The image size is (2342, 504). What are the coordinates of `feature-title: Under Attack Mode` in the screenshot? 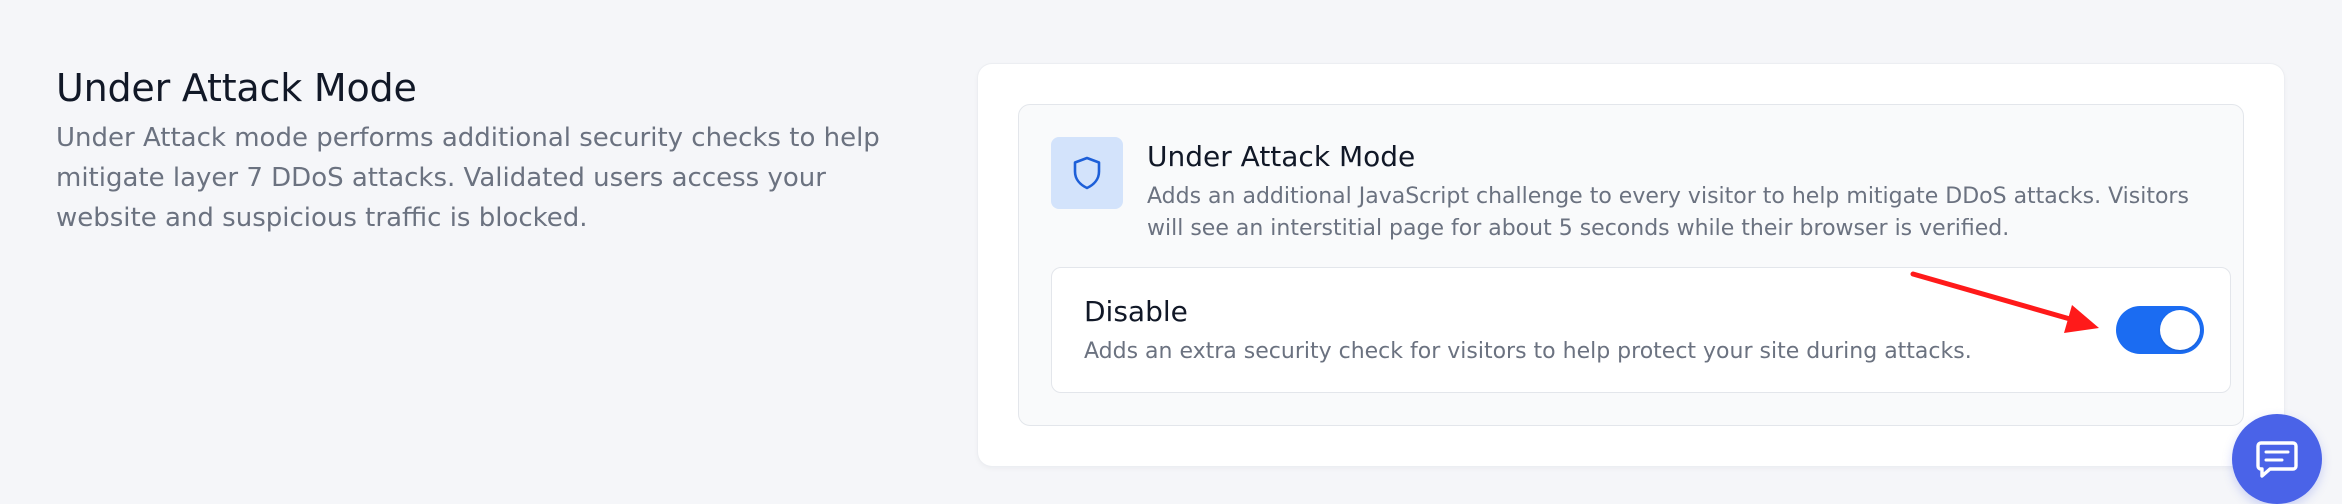 It's located at (1281, 156).